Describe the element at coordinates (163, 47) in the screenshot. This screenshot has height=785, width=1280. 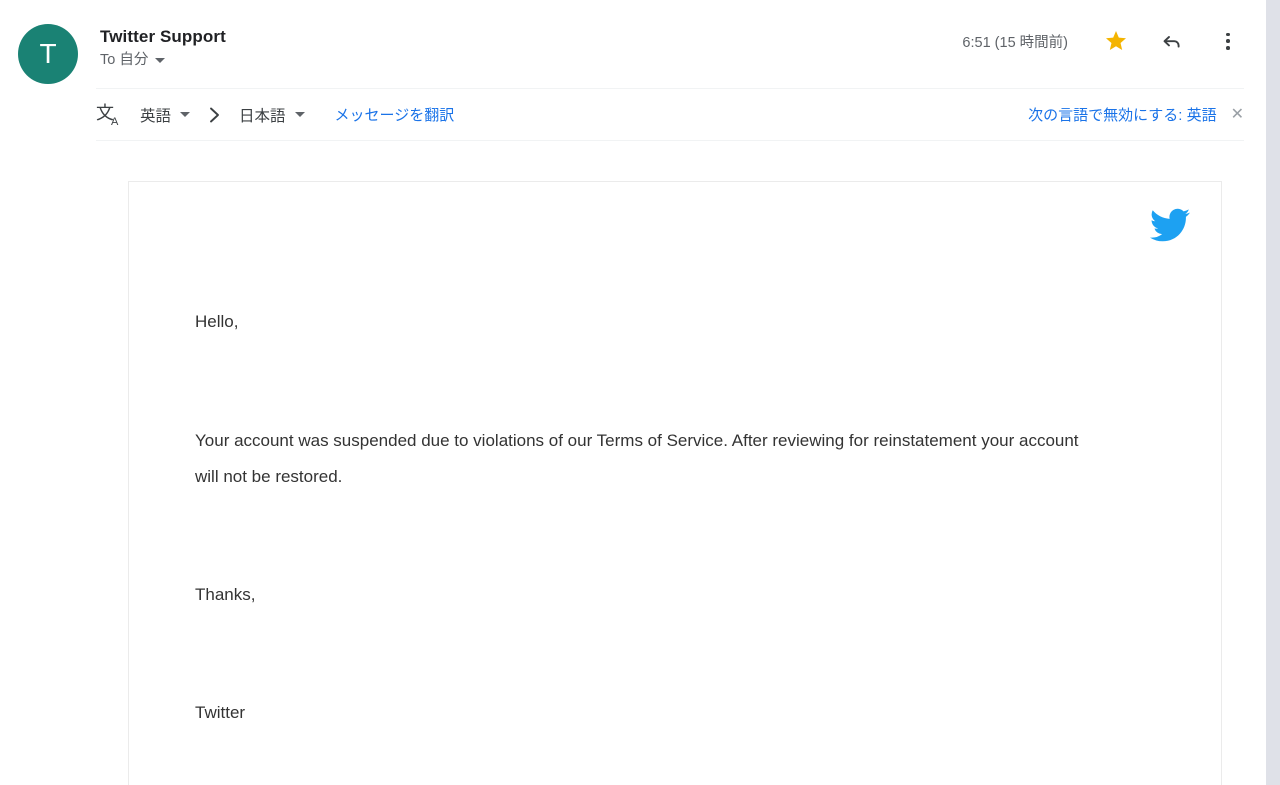
I see `sender-block: Twitter Support To 自分` at that location.